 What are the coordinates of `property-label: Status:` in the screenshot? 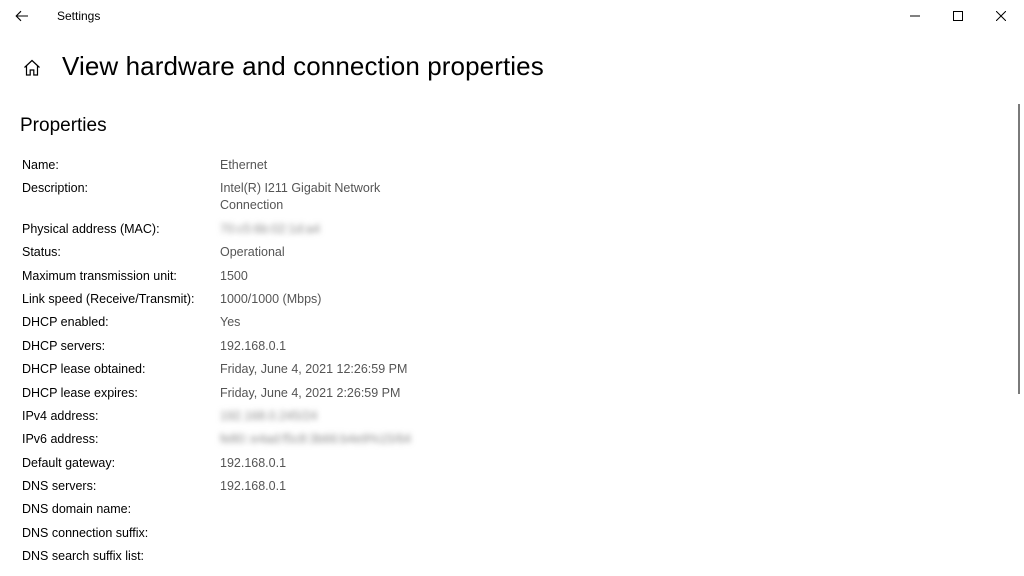 It's located at (41, 252).